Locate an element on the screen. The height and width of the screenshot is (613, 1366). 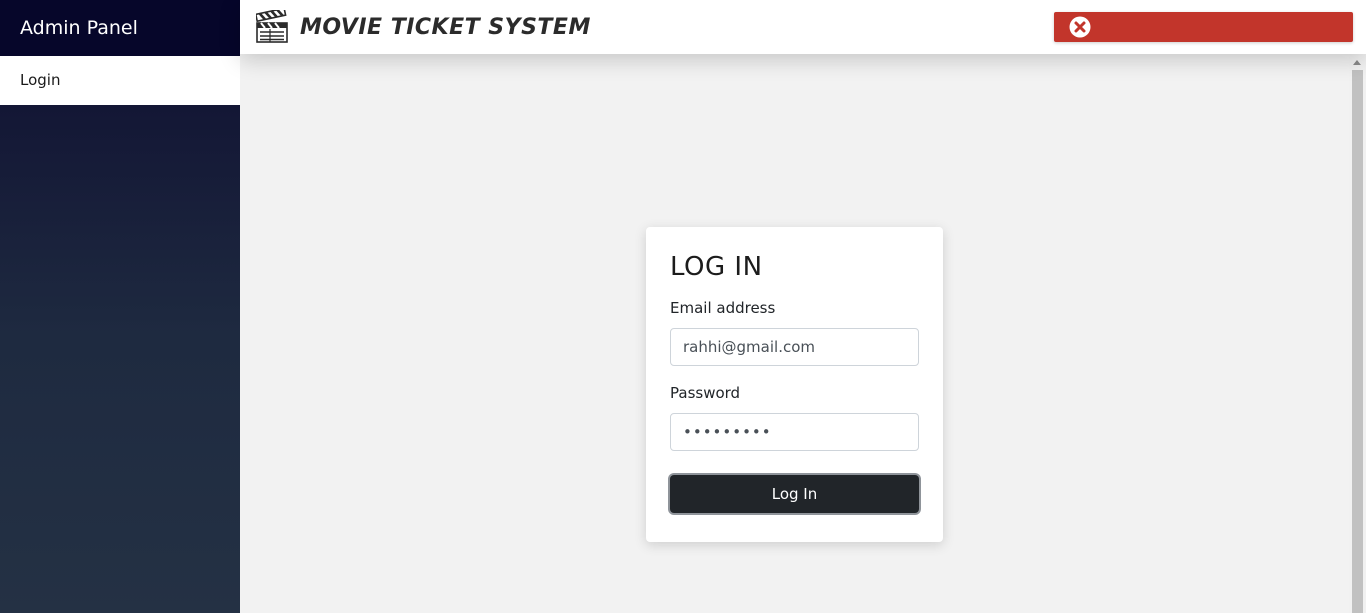
brand-title: Movie Ticket System is located at coordinates (445, 27).